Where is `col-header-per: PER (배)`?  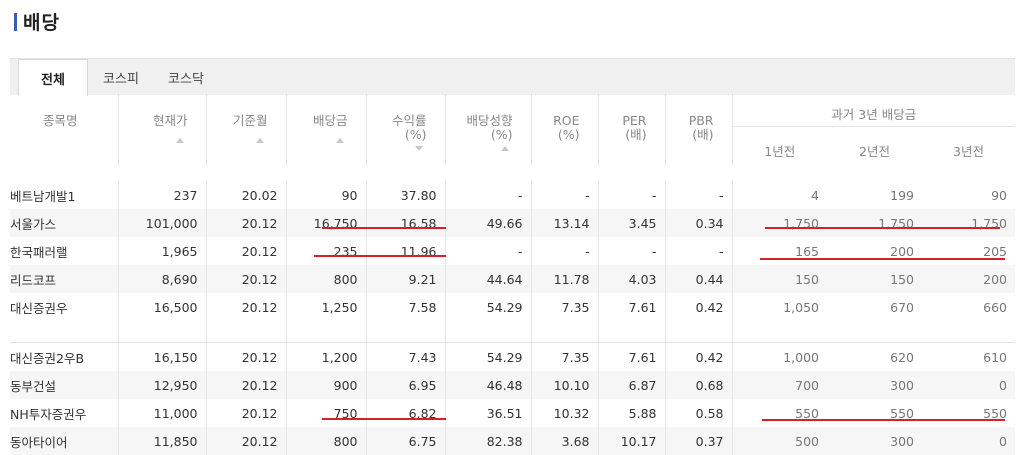 col-header-per: PER (배) is located at coordinates (632, 129).